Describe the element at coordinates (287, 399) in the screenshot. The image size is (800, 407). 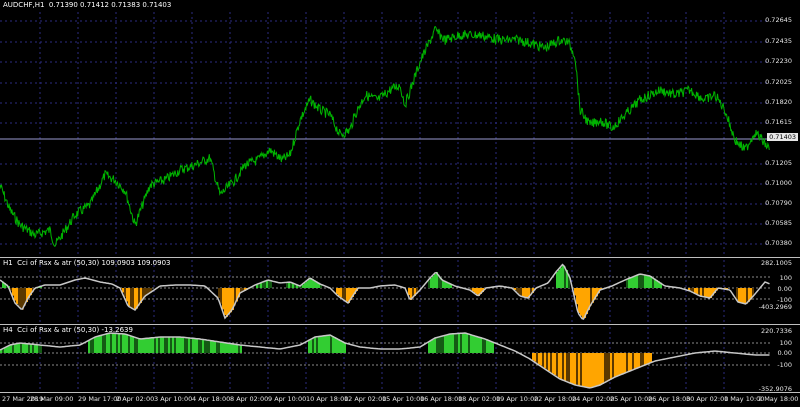
I see `time-axis-label: 9 Apr 10:00` at that location.